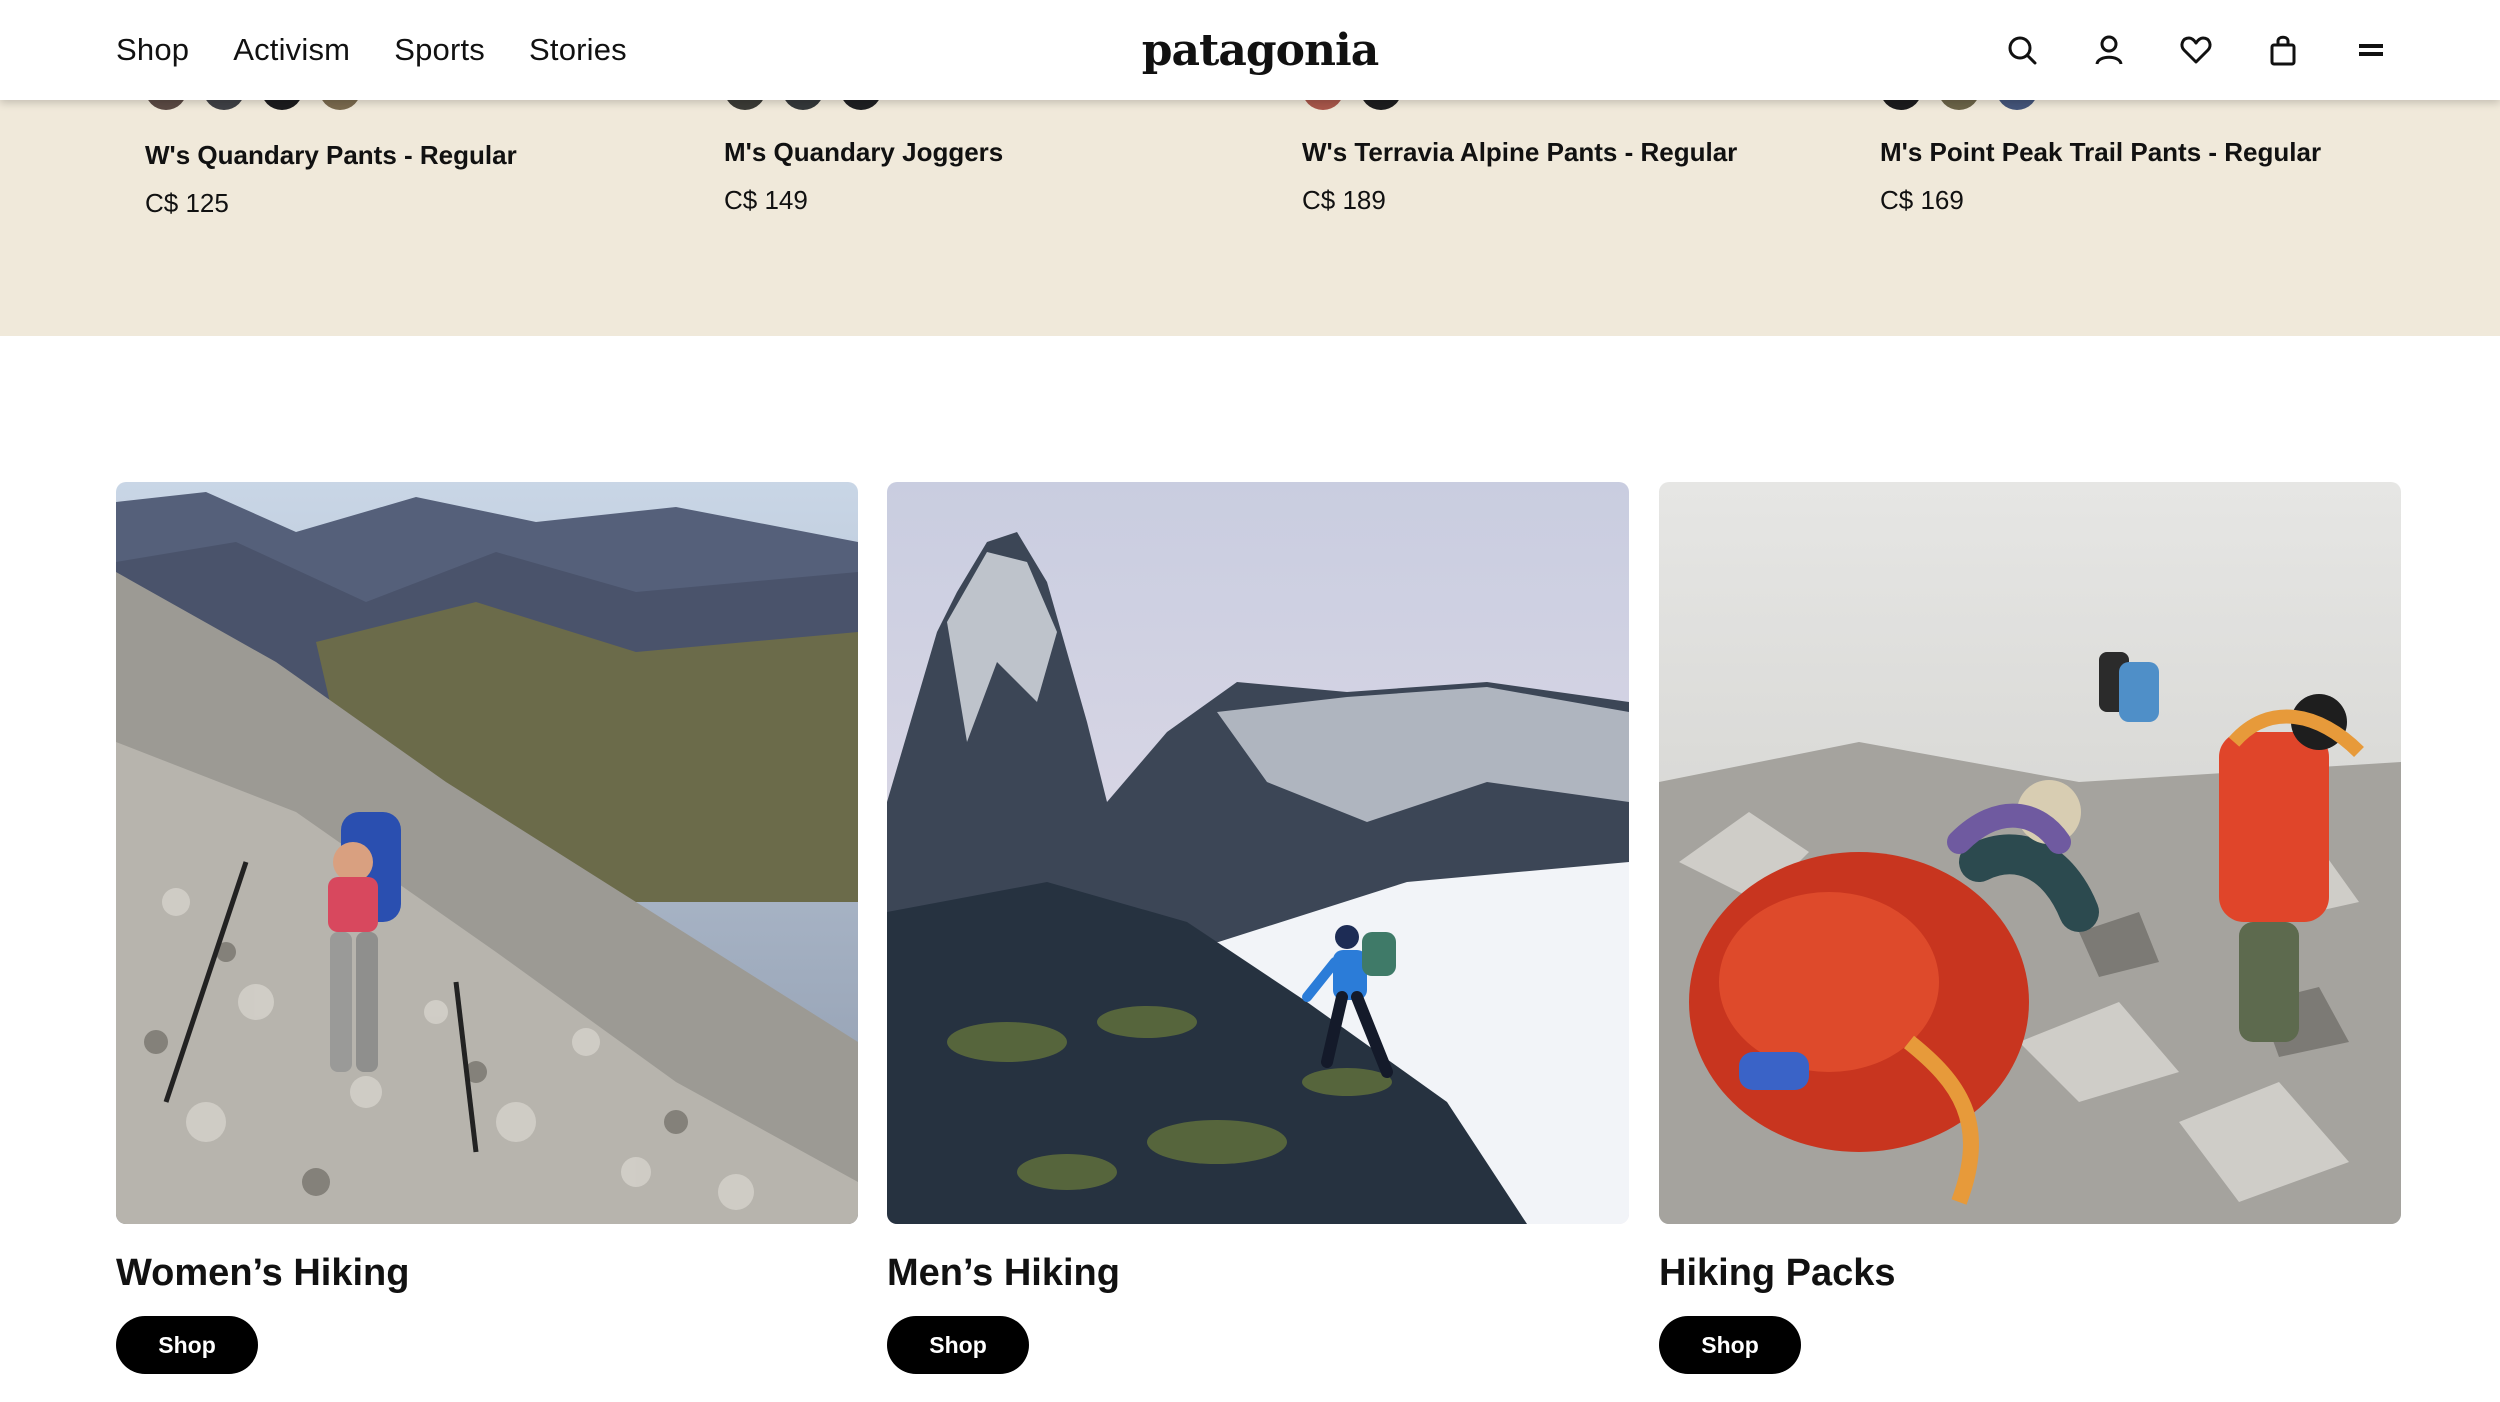 This screenshot has height=1402, width=2500. I want to click on product-price: C$ 125, so click(187, 203).